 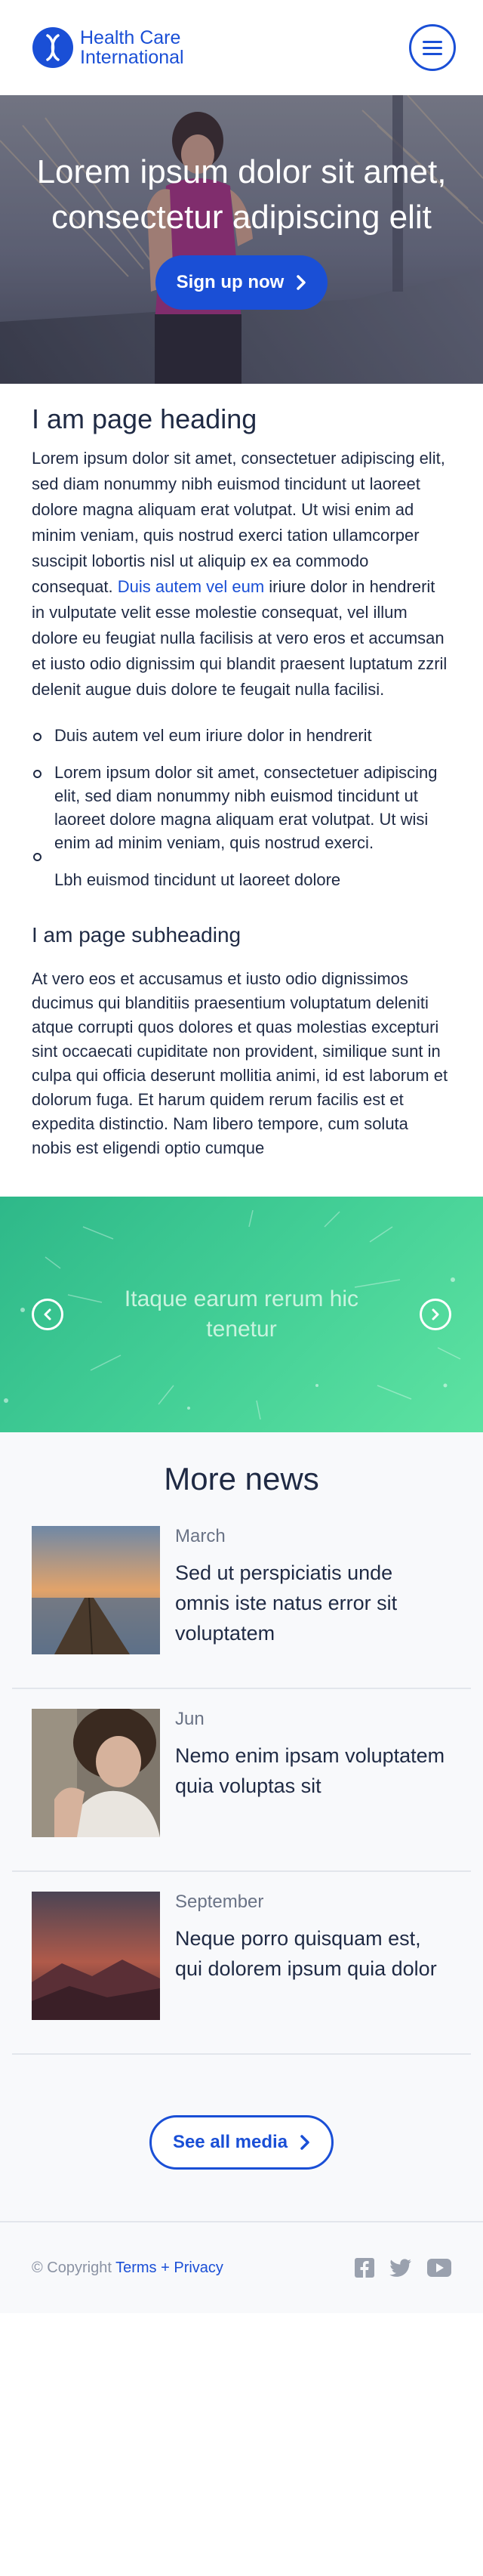 What do you see at coordinates (96, 1590) in the screenshot?
I see `news-thumbnail-pier` at bounding box center [96, 1590].